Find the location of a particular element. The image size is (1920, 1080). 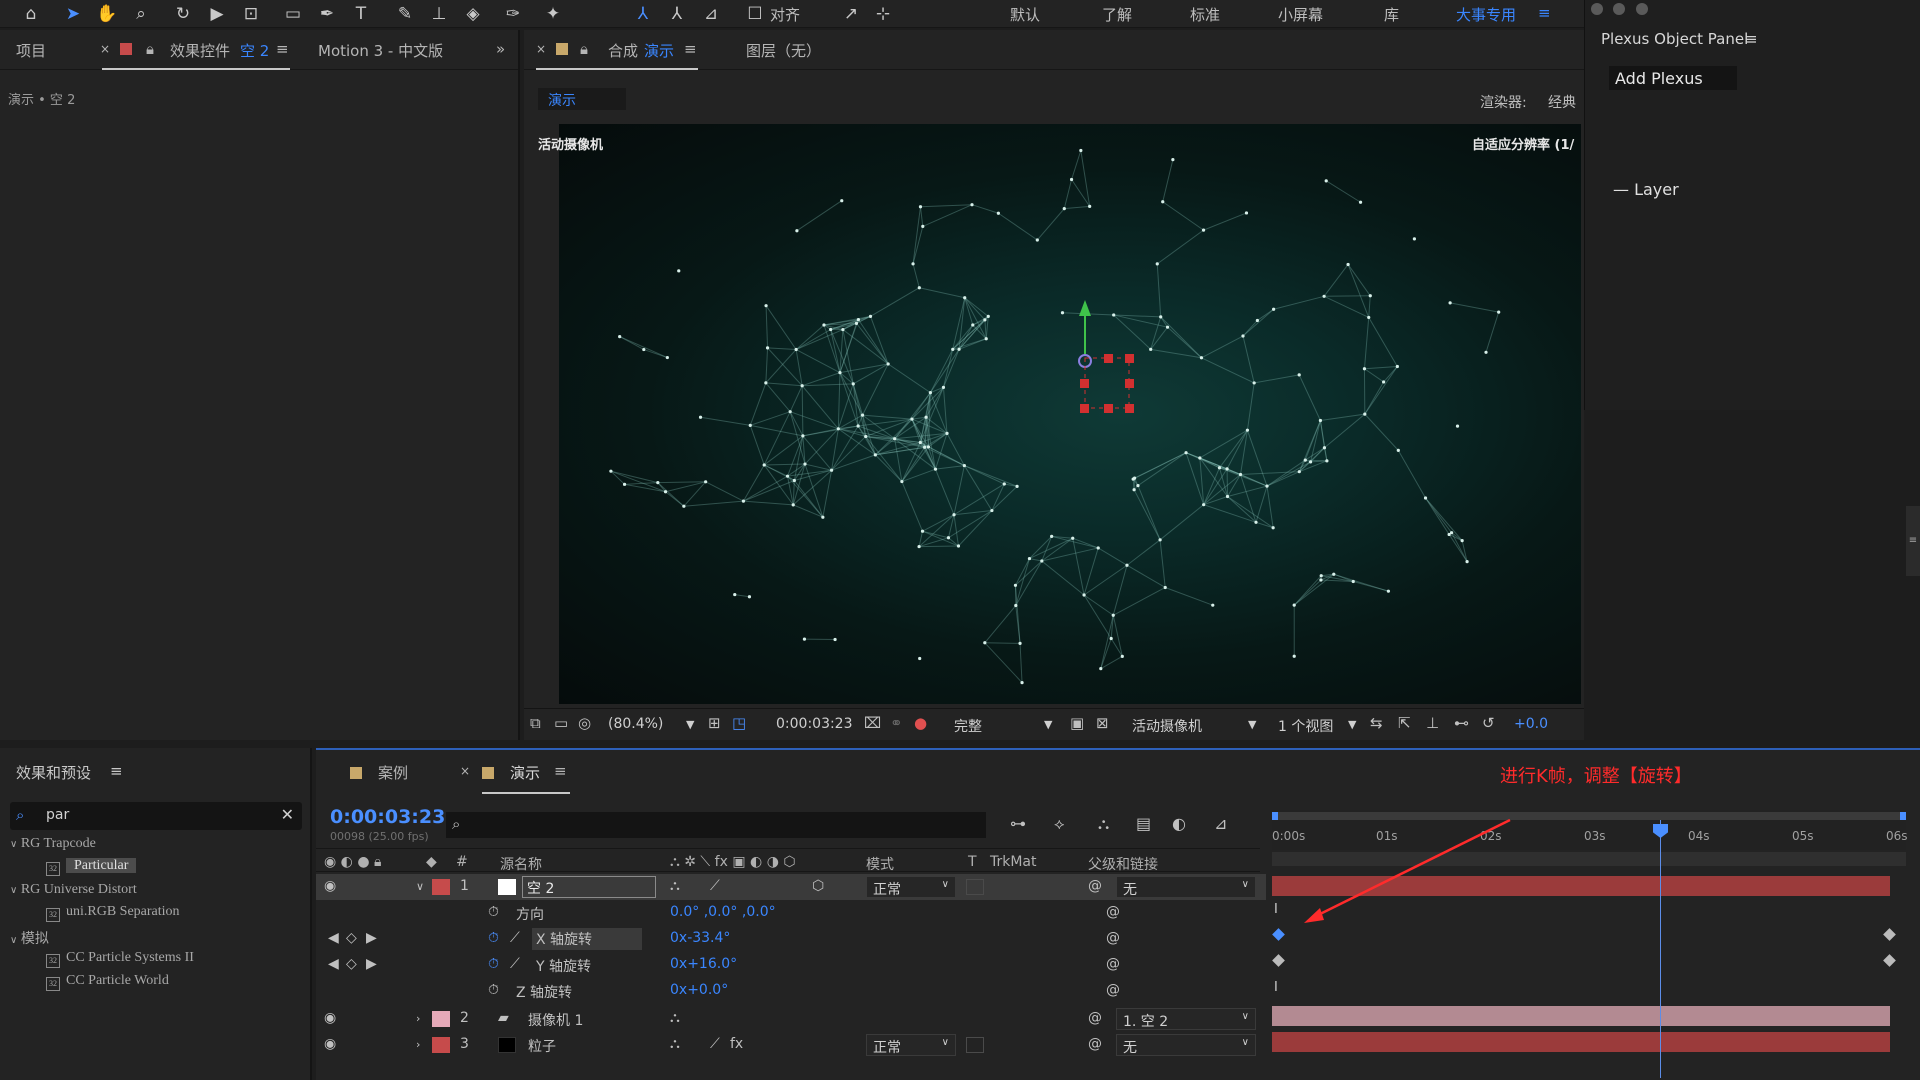

keyframe-y-rotation-start is located at coordinates (1278, 960).